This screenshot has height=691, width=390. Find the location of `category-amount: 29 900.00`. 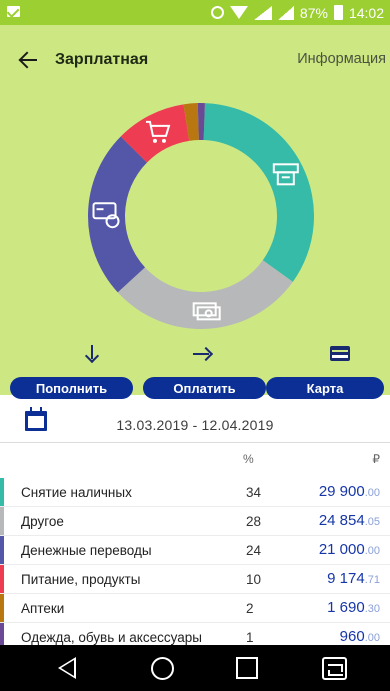

category-amount: 29 900.00 is located at coordinates (349, 491).